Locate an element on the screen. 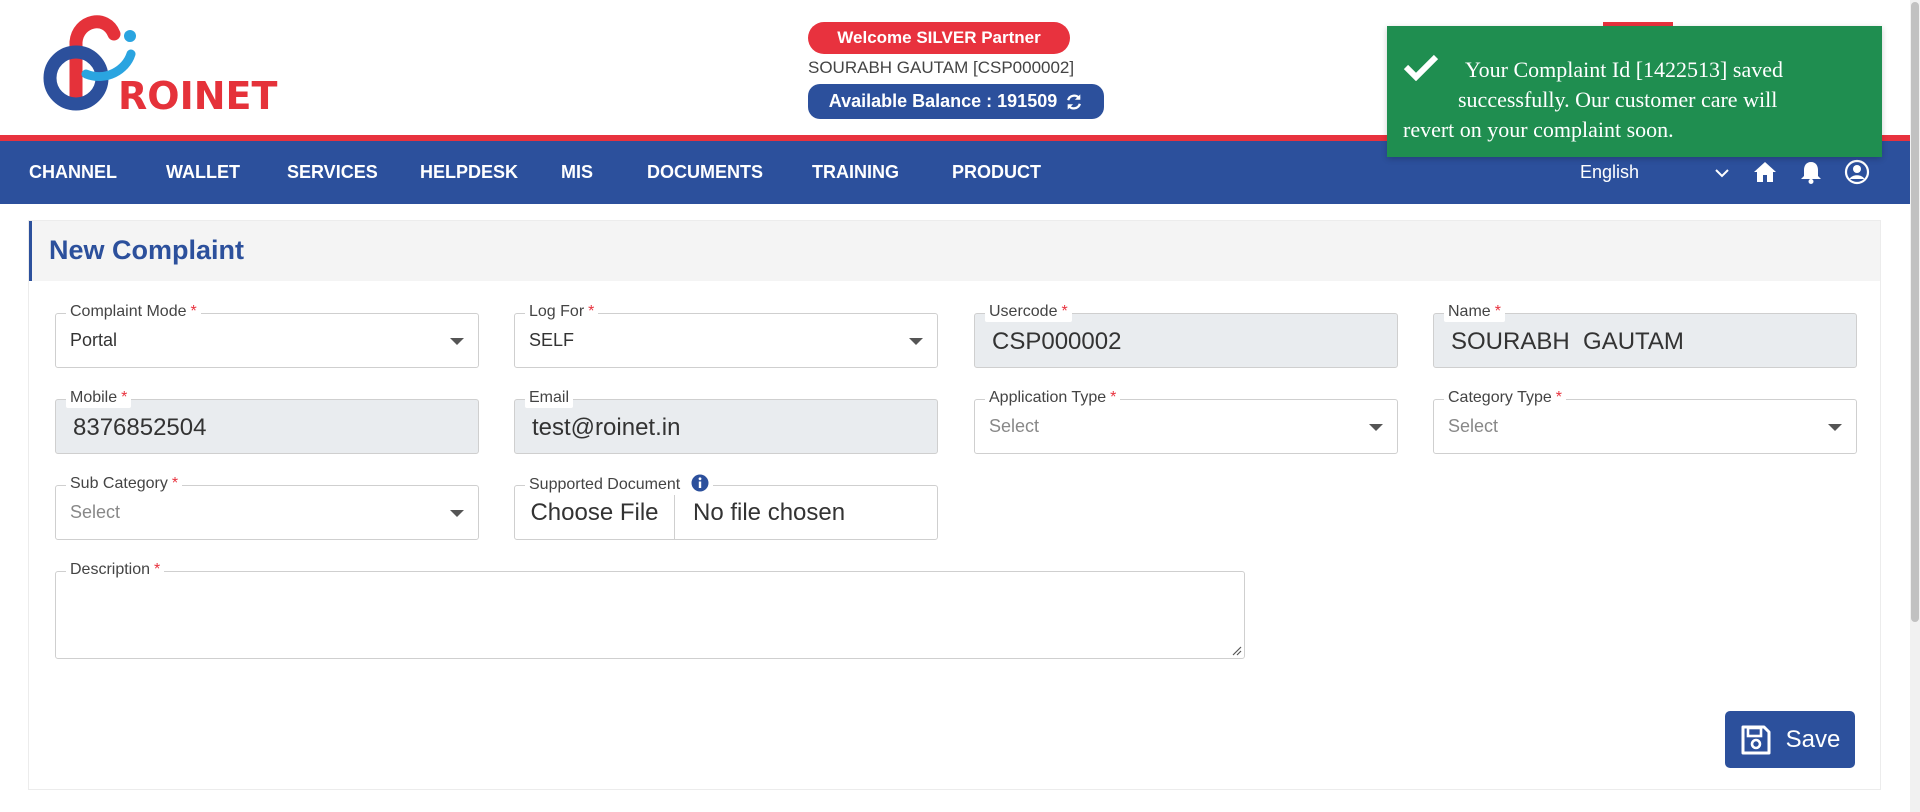 The height and width of the screenshot is (812, 1920). logo-text: ROINET is located at coordinates (198, 96).